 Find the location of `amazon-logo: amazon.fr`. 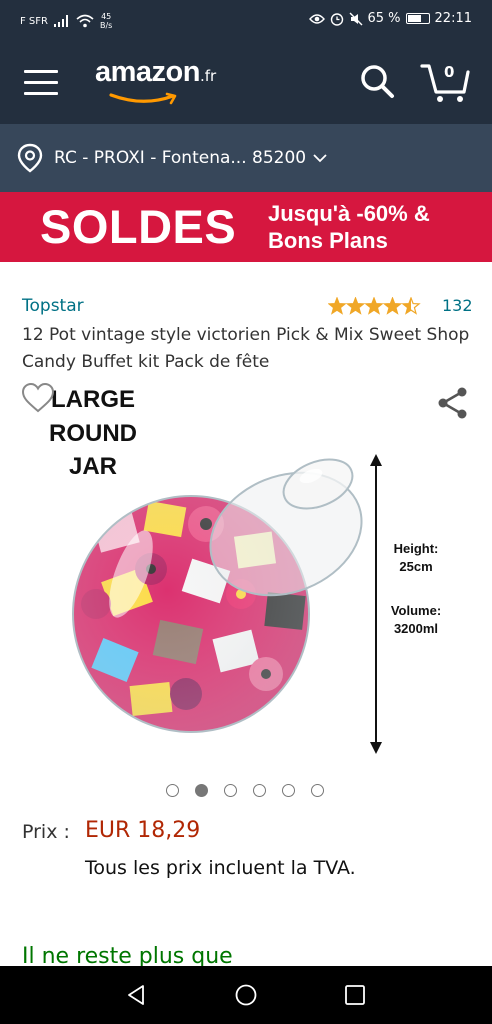

amazon-logo: amazon.fr is located at coordinates (156, 80).